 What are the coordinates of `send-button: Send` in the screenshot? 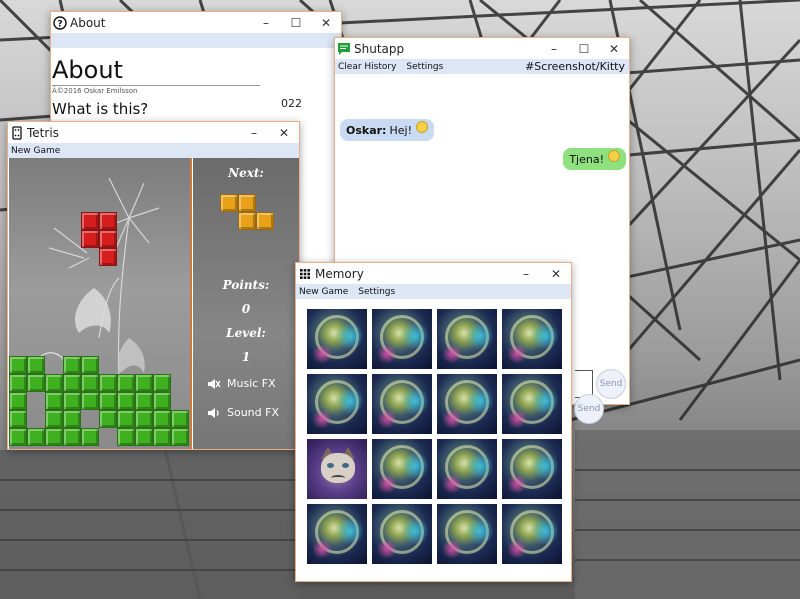 It's located at (611, 384).